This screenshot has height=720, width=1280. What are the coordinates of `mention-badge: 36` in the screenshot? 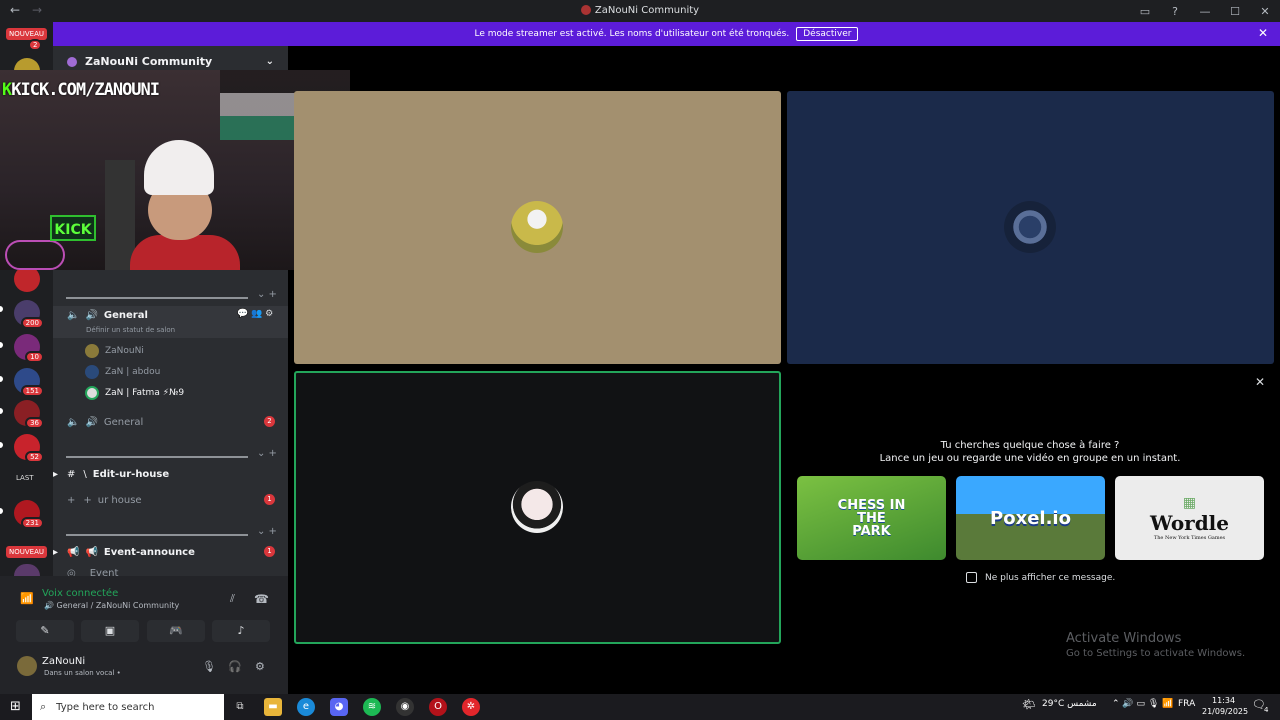 It's located at (34, 423).